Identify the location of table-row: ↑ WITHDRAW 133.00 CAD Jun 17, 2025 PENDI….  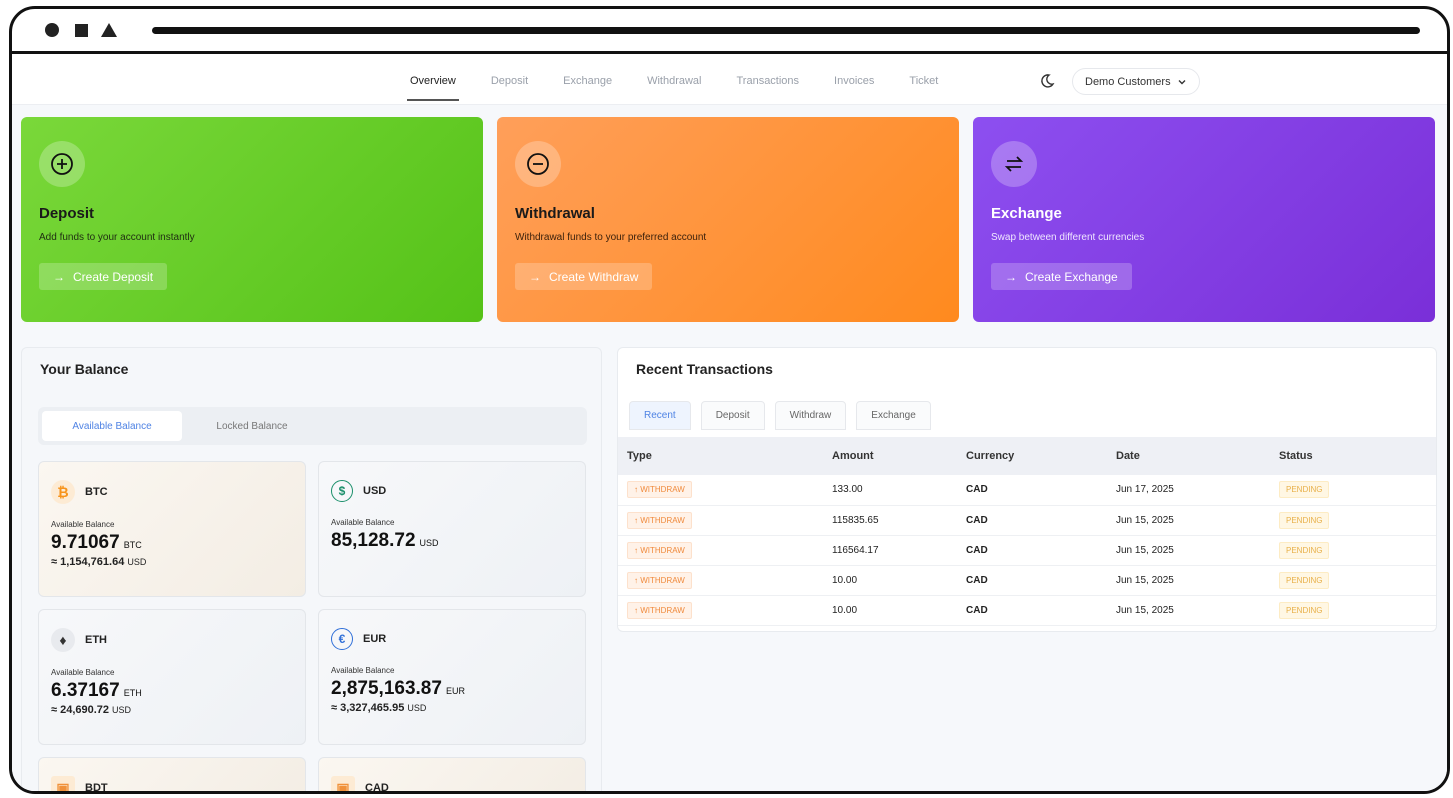
(1027, 490).